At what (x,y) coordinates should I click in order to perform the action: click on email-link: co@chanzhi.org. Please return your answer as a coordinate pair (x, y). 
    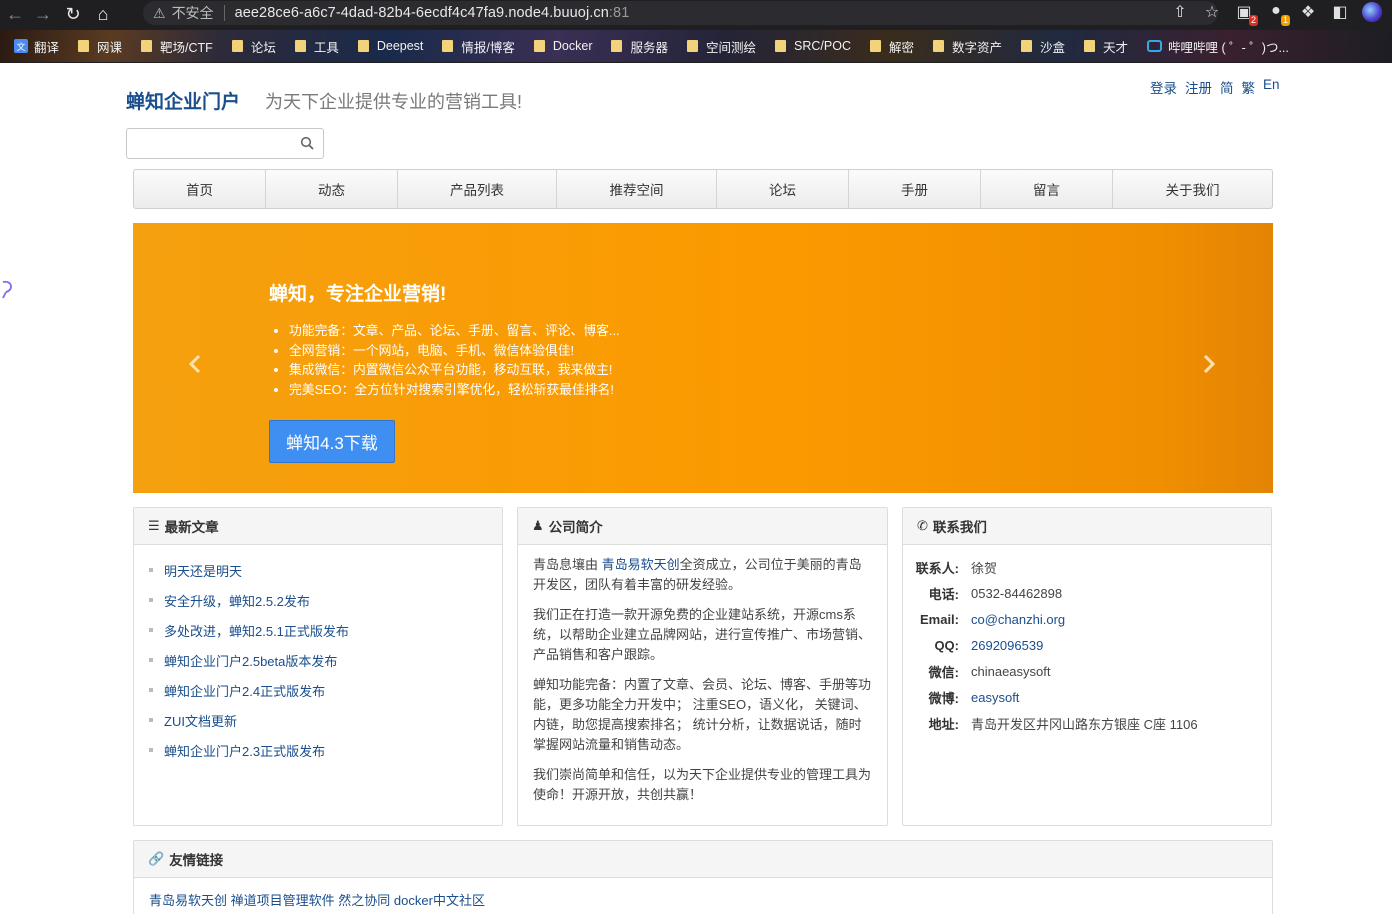
    Looking at the image, I should click on (1018, 619).